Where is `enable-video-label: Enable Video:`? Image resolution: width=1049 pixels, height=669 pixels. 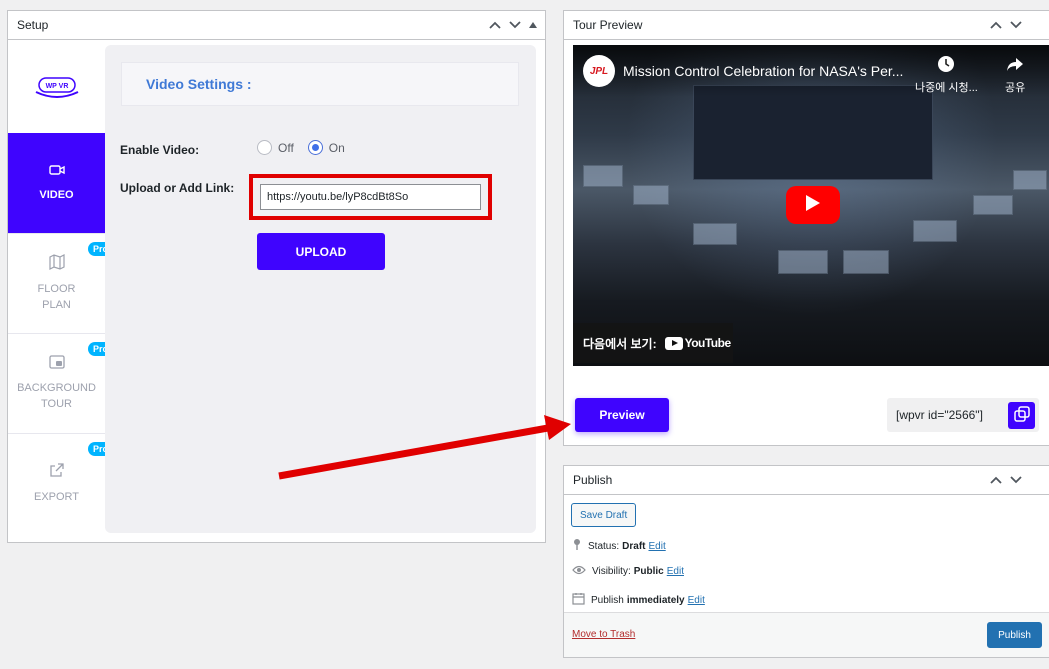
enable-video-label: Enable Video: is located at coordinates (160, 150).